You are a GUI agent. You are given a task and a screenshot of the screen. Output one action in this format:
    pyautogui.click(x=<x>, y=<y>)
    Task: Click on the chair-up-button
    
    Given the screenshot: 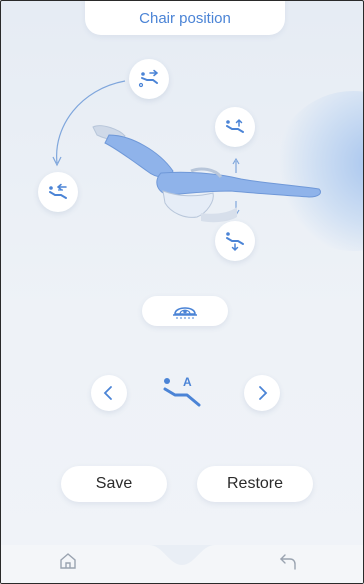 What is the action you would take?
    pyautogui.click(x=235, y=127)
    